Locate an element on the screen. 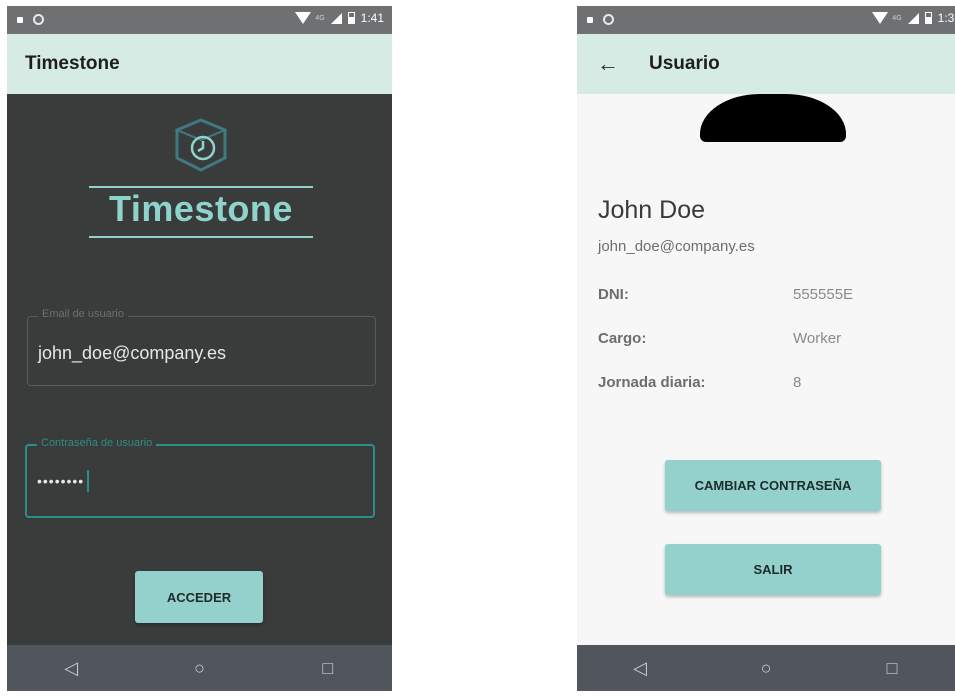 The width and height of the screenshot is (955, 697). email-field: Email de usuario john_doe@company.es is located at coordinates (201, 347).